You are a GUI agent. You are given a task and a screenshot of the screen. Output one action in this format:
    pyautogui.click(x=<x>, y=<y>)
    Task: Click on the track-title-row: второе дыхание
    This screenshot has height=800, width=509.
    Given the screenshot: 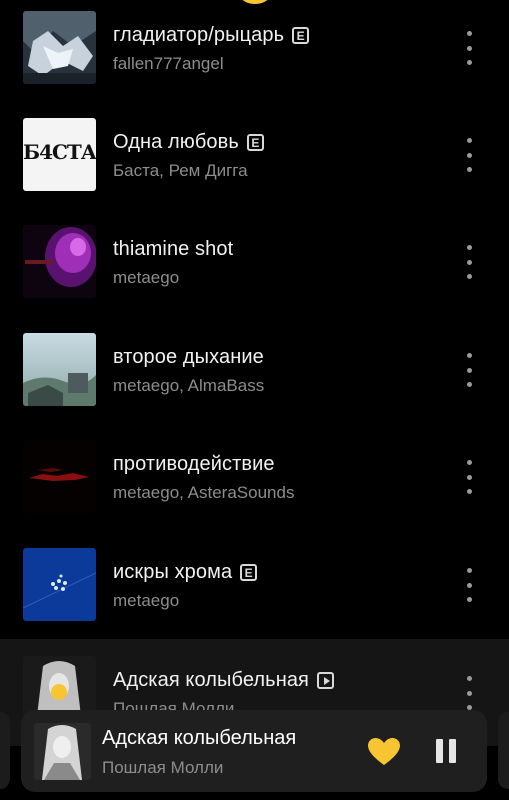 What is the action you would take?
    pyautogui.click(x=188, y=357)
    